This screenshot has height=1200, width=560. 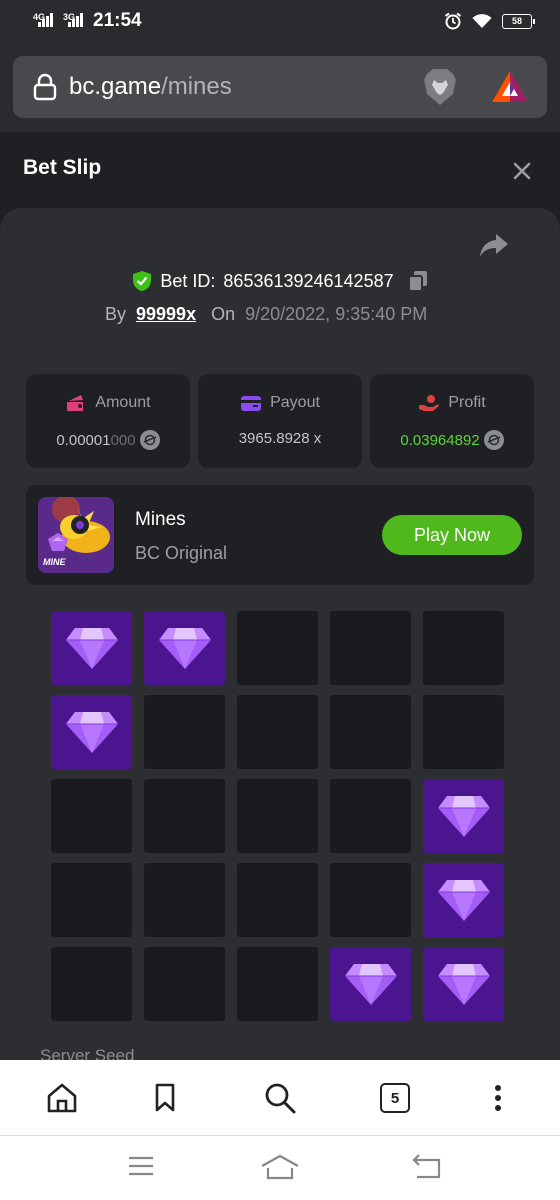 I want to click on play-now-button: Play Now, so click(x=452, y=535).